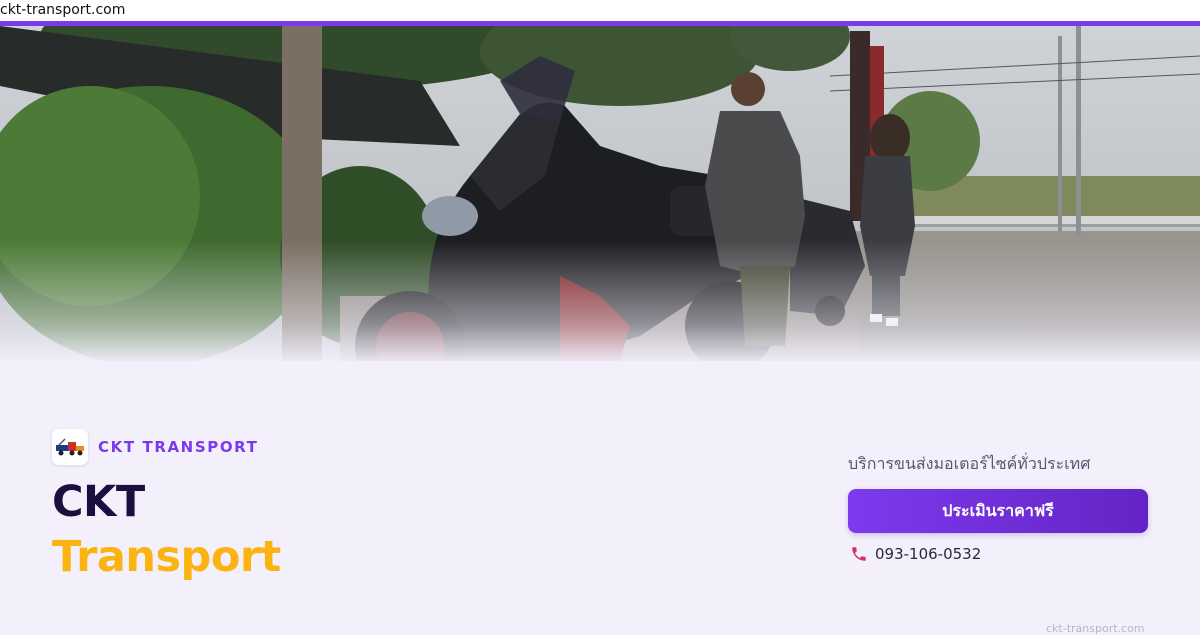 Image resolution: width=1200 pixels, height=635 pixels. Describe the element at coordinates (859, 554) in the screenshot. I see `phone-icon` at that location.